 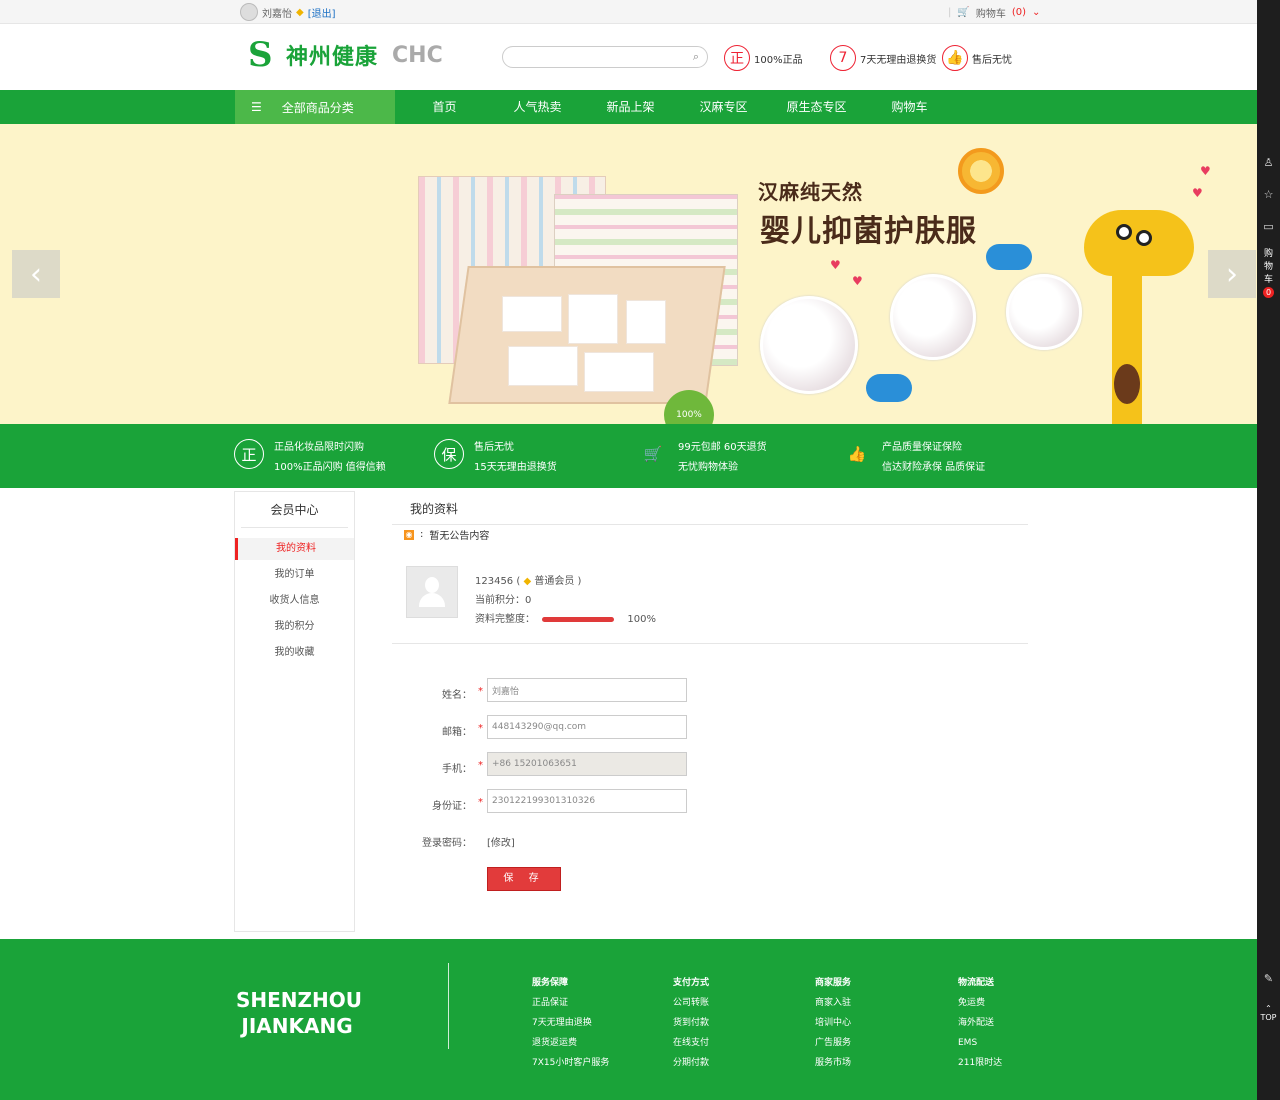 What do you see at coordinates (505, 619) in the screenshot?
I see `completeness-label: 资料完整度：` at bounding box center [505, 619].